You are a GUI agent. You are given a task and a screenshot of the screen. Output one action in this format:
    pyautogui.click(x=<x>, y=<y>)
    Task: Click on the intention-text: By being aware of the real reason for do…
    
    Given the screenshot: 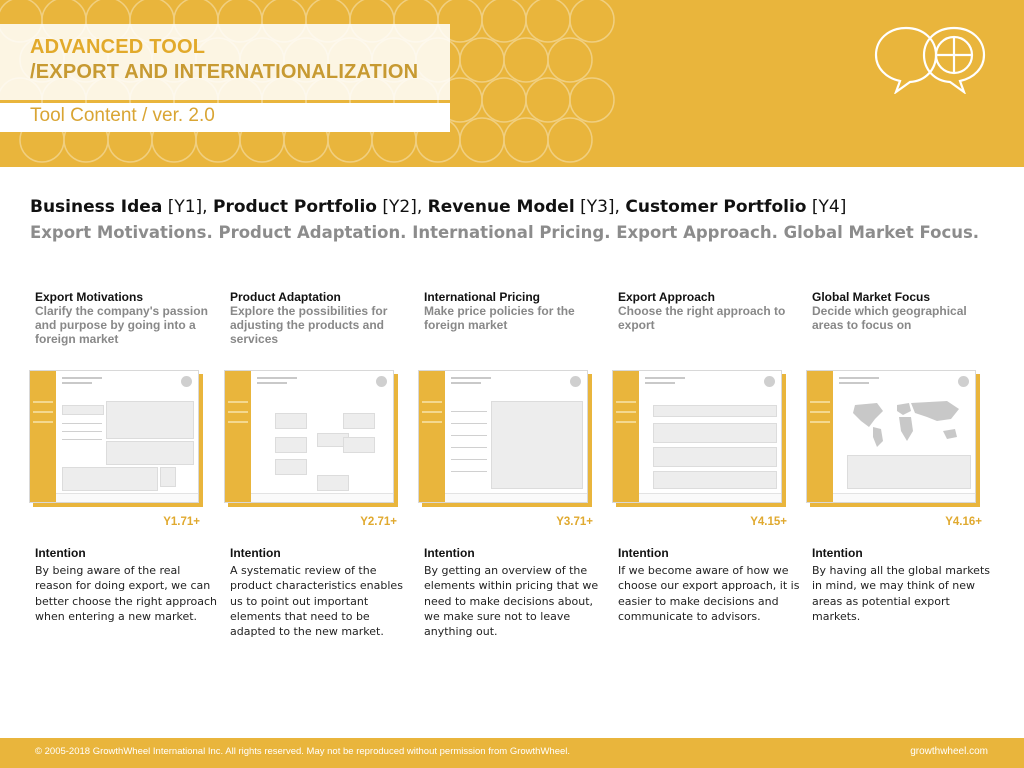 What is the action you would take?
    pyautogui.click(x=126, y=593)
    